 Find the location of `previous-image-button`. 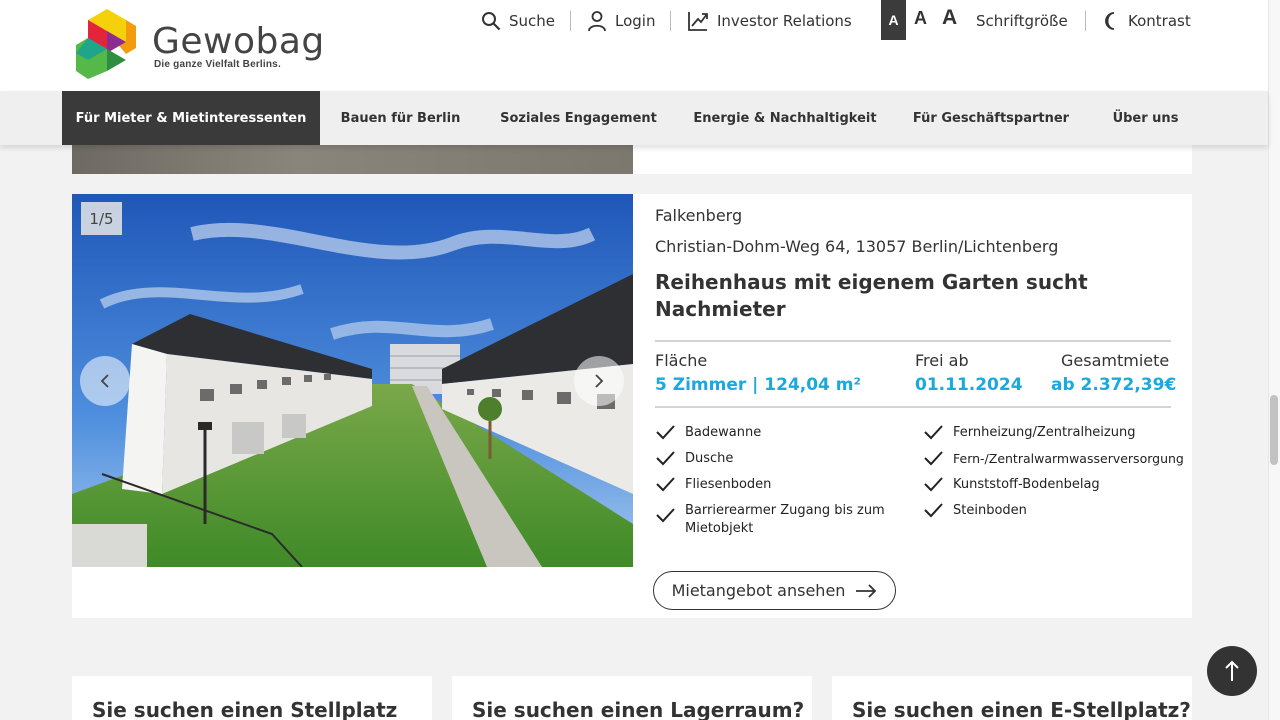

previous-image-button is located at coordinates (105, 381).